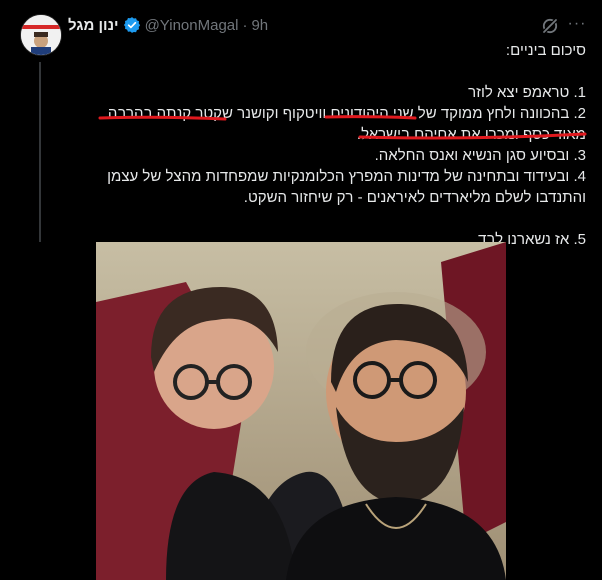 The image size is (602, 580). I want to click on post-line: 3. ובסיוע סגן הנשיא ואנס החלאה., so click(480, 155).